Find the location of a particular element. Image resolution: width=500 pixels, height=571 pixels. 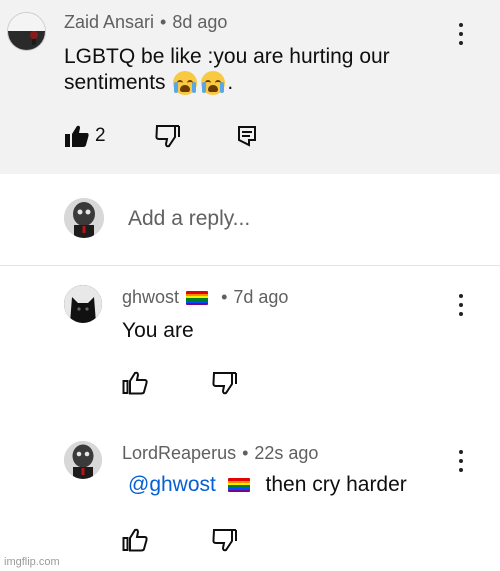

divider is located at coordinates (250, 265).